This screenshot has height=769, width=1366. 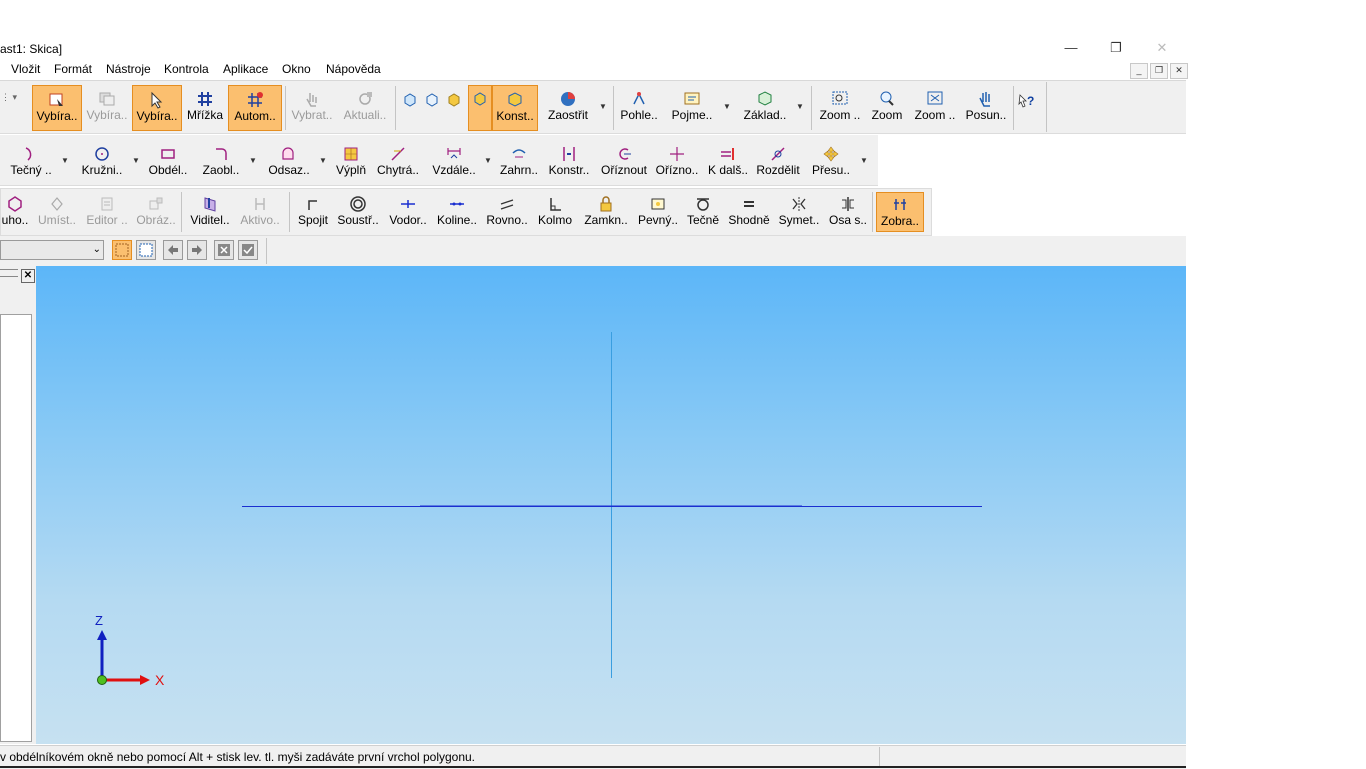 I want to click on focus-dropdown-icon: ▼, so click(x=603, y=106).